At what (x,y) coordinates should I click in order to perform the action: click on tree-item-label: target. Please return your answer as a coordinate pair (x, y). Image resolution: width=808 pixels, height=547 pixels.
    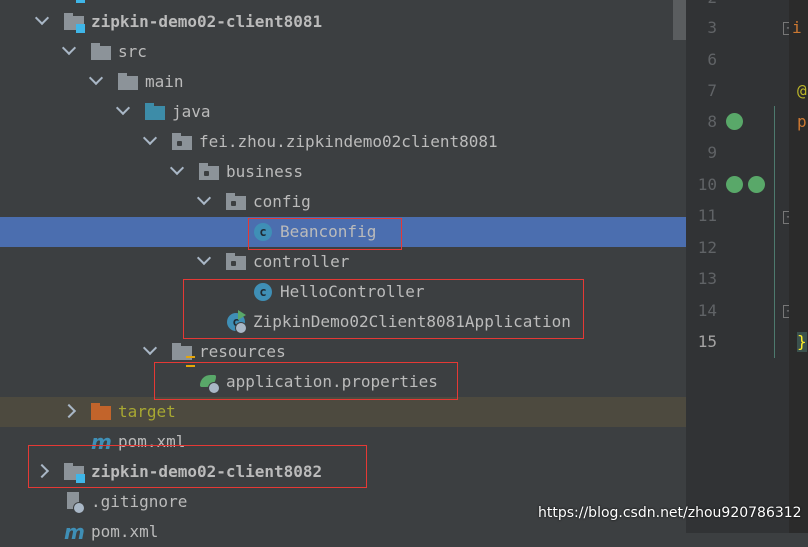
    Looking at the image, I should click on (147, 411).